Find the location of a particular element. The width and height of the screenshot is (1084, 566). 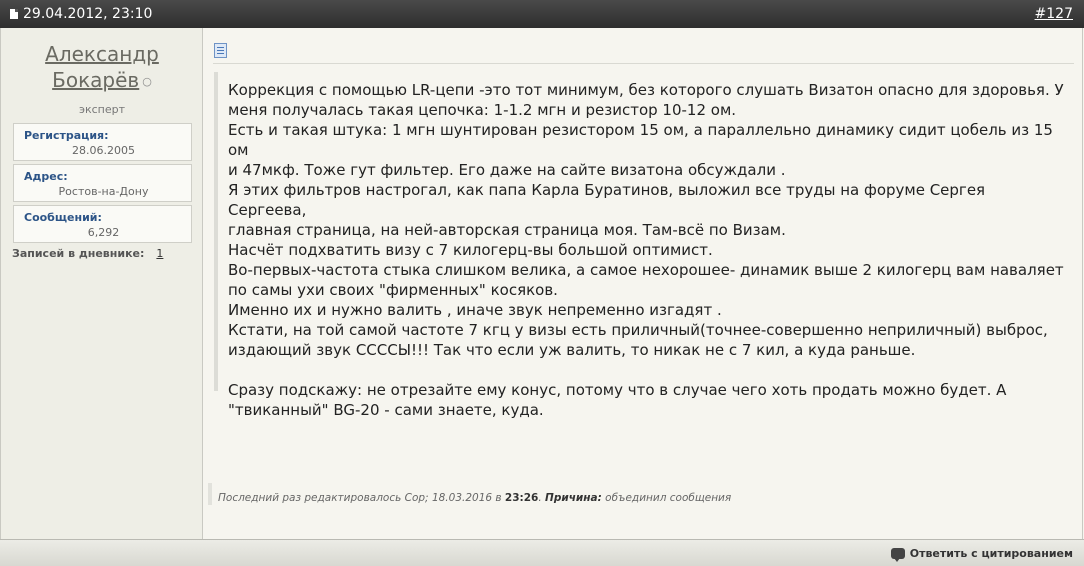

post-header: 29.04.2012, 23:10 #127 is located at coordinates (542, 14).